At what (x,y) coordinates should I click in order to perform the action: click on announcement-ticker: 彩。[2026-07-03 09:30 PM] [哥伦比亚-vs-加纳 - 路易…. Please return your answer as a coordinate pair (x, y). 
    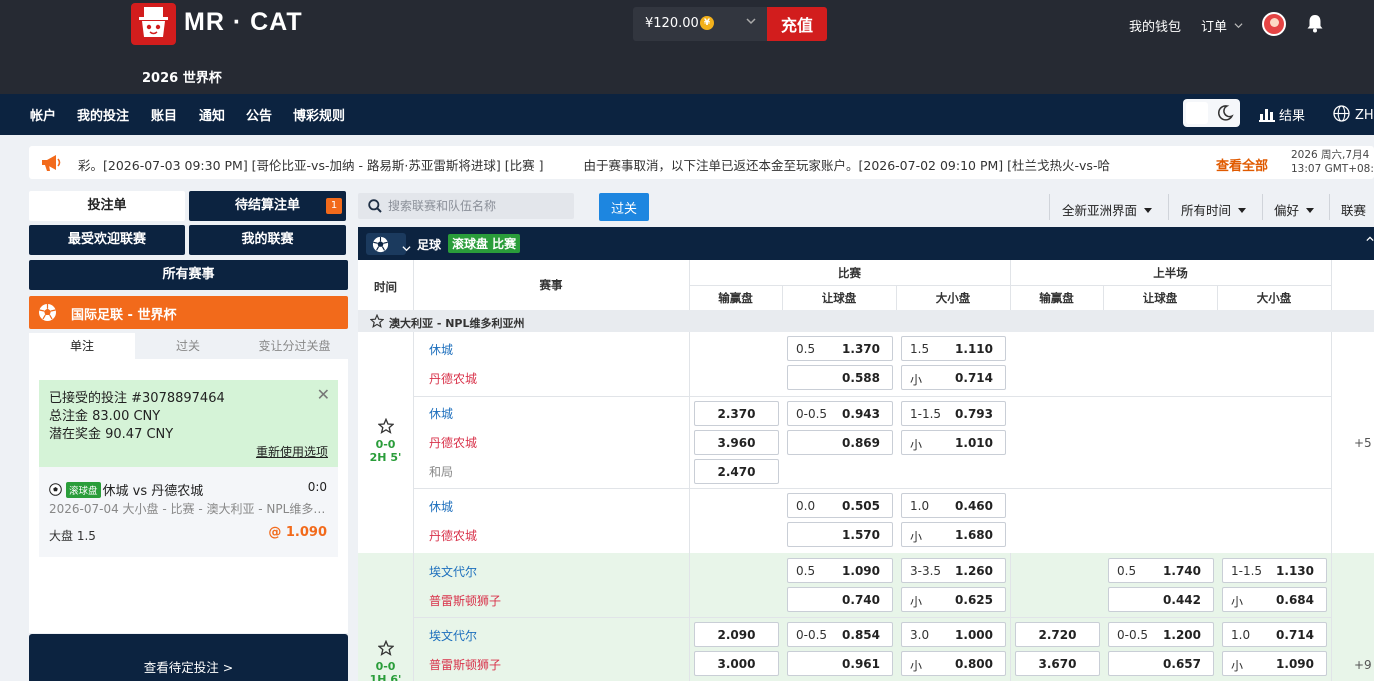
    Looking at the image, I should click on (701, 162).